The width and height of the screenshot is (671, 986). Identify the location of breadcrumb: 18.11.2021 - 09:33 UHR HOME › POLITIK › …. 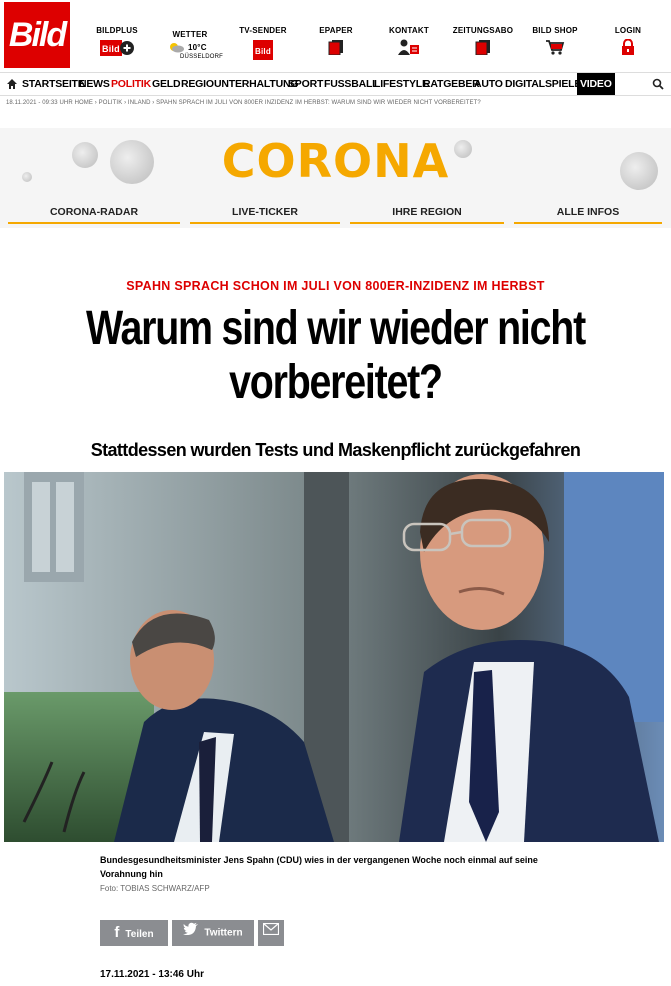
(243, 103).